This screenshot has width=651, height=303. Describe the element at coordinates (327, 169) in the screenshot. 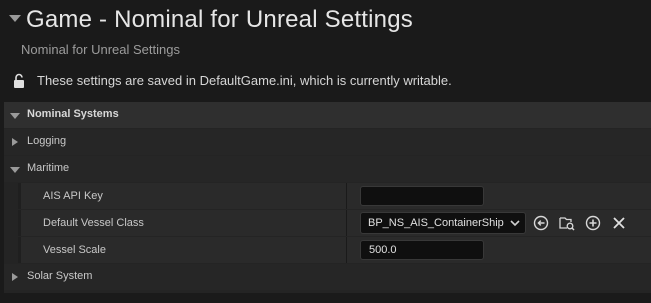

I see `category-maritime: Maritime` at that location.